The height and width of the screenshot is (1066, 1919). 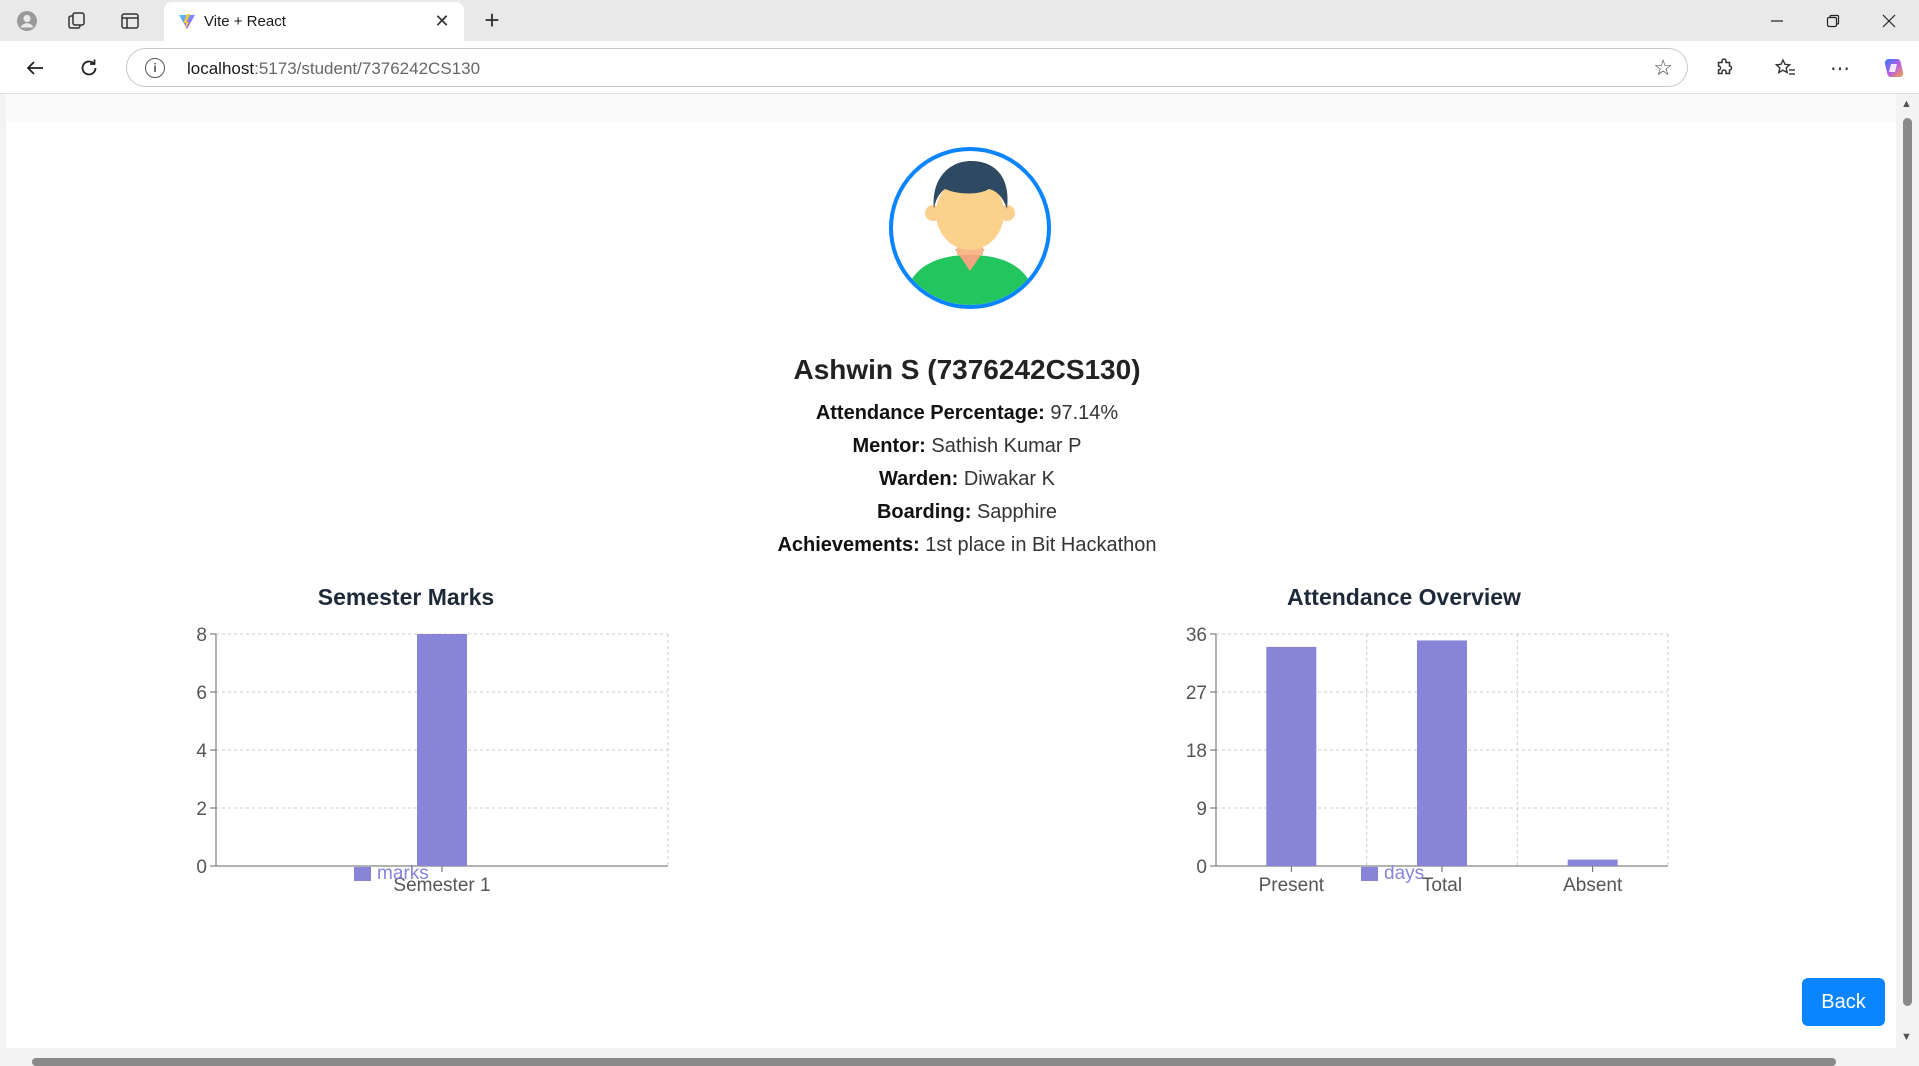 I want to click on site-info-icon: i, so click(x=155, y=68).